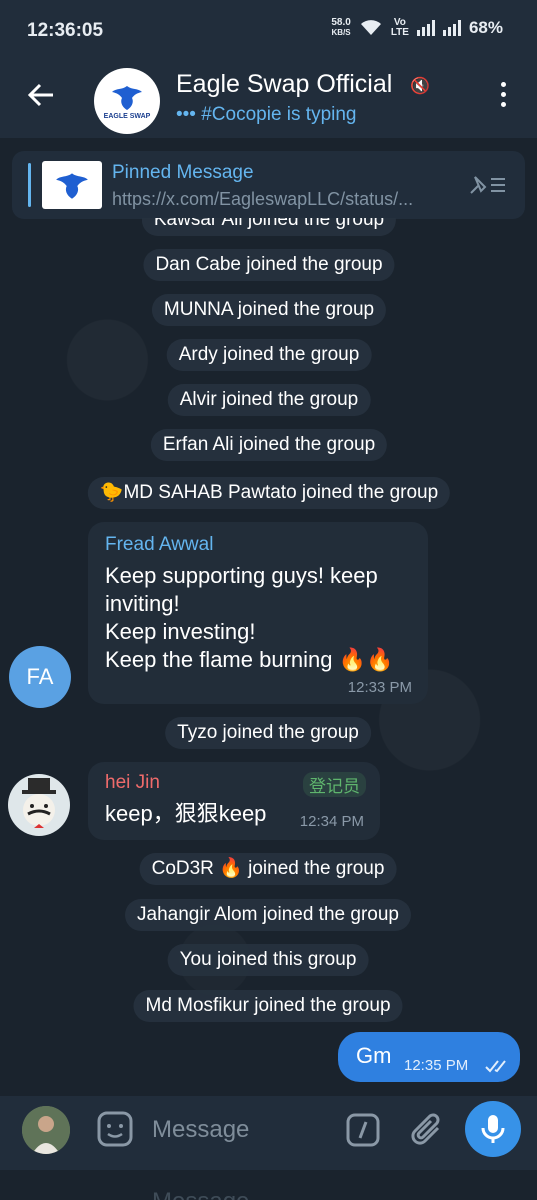 This screenshot has width=537, height=1200. Describe the element at coordinates (269, 400) in the screenshot. I see `service-message: Alvir joined the group` at that location.